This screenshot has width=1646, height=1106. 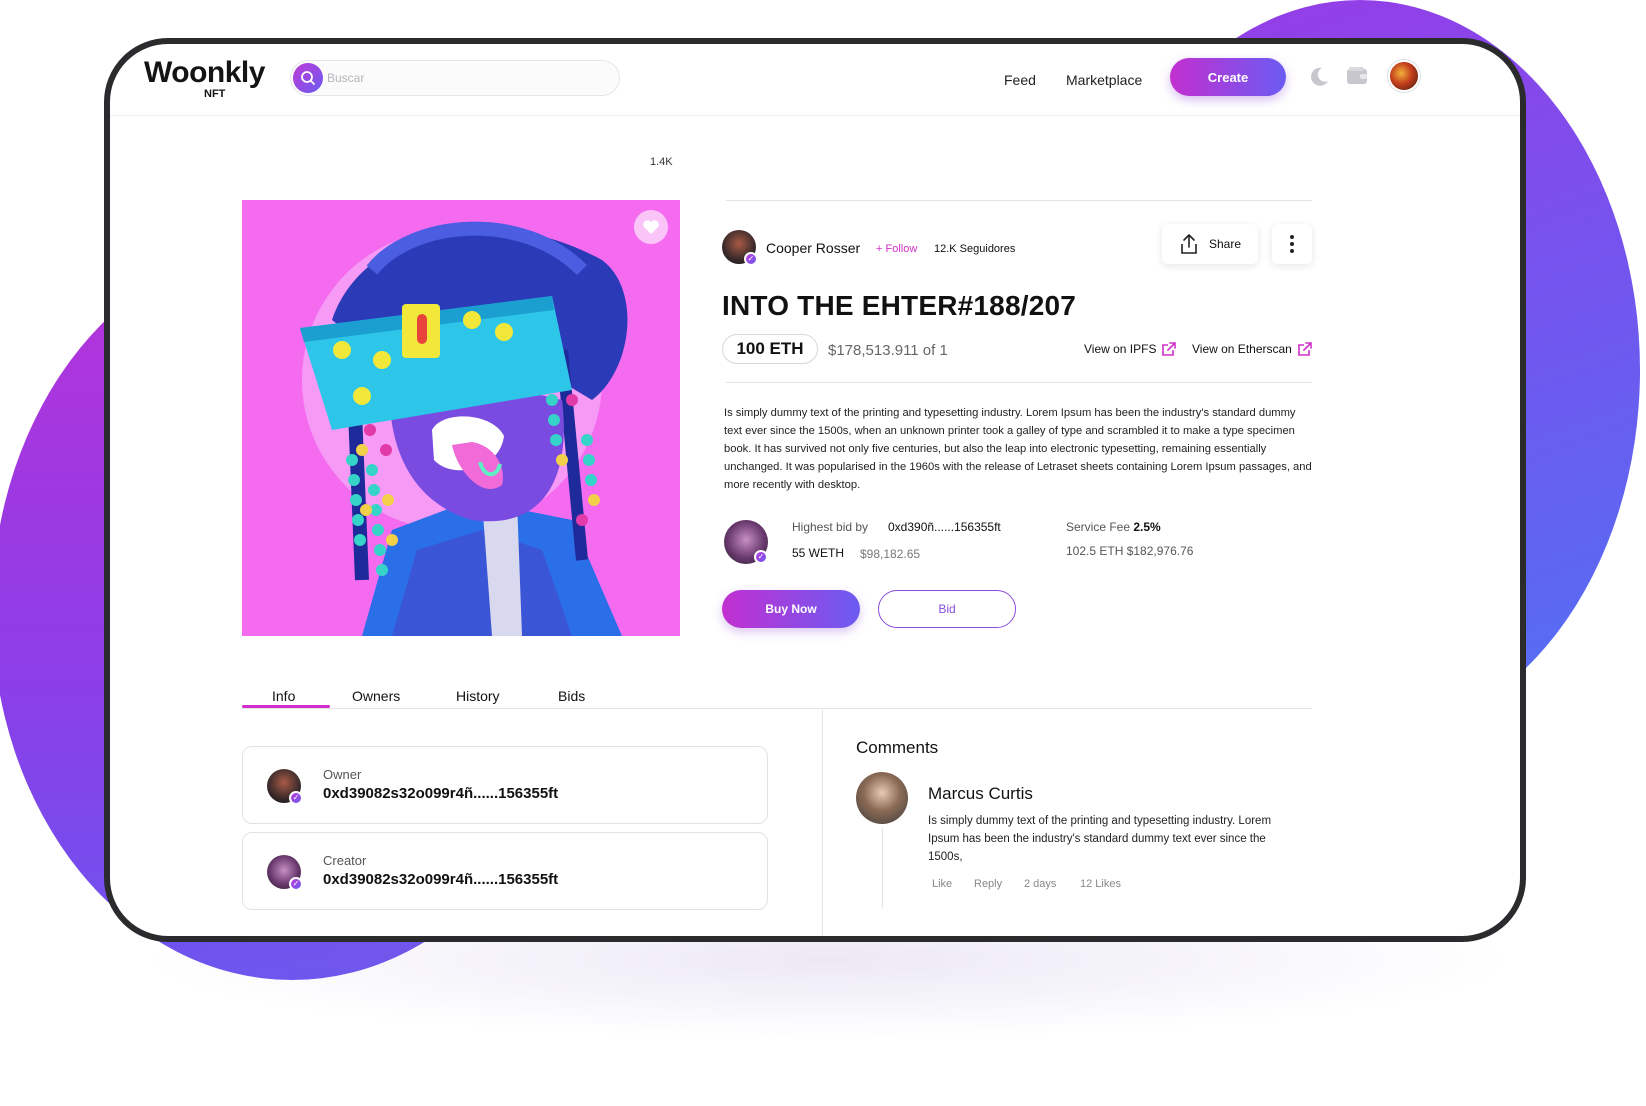 What do you see at coordinates (1404, 76) in the screenshot?
I see `user-avatar` at bounding box center [1404, 76].